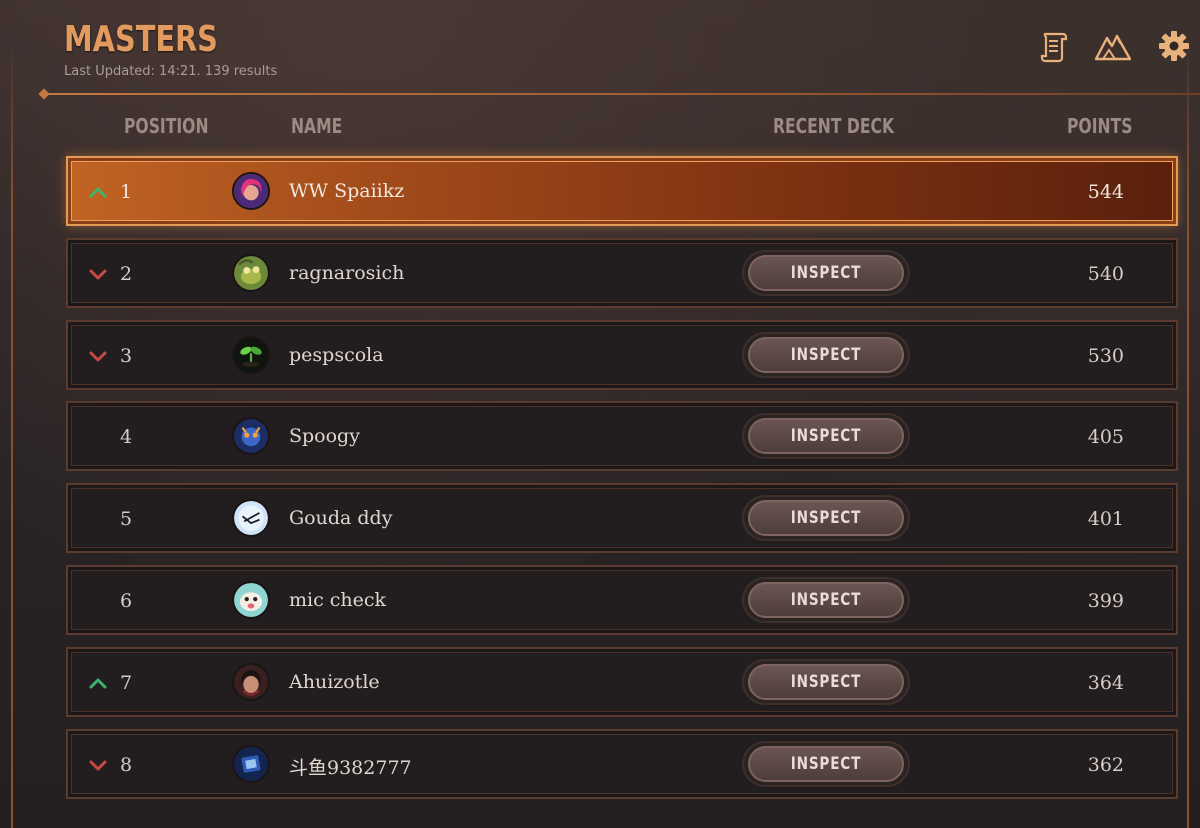  Describe the element at coordinates (622, 764) in the screenshot. I see `table-row: 8 斗鱼9382777 INSPECT 362` at that location.